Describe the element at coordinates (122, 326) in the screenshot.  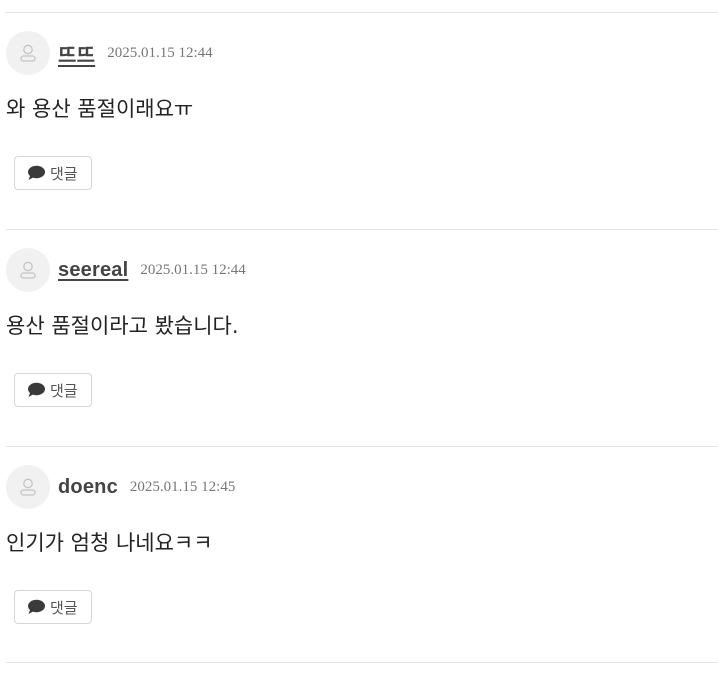
I see `comment-text: 용산 품절이라고 봤습니다.` at that location.